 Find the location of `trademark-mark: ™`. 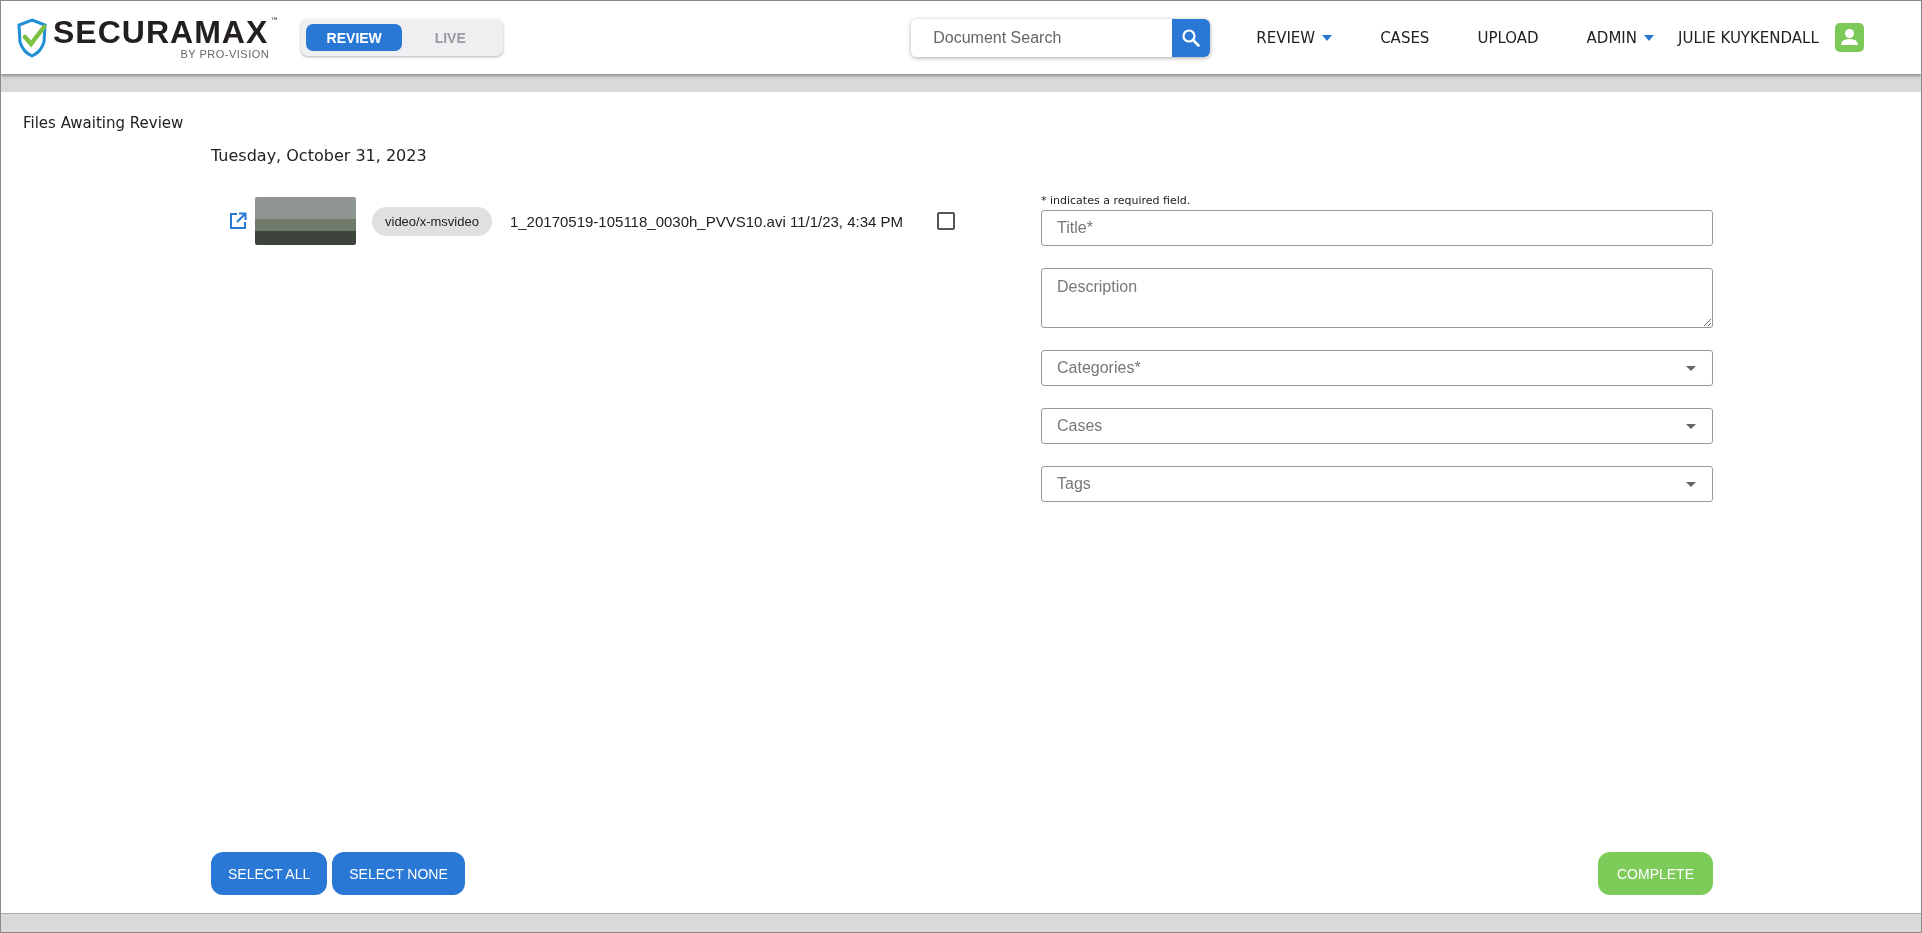

trademark-mark: ™ is located at coordinates (275, 20).